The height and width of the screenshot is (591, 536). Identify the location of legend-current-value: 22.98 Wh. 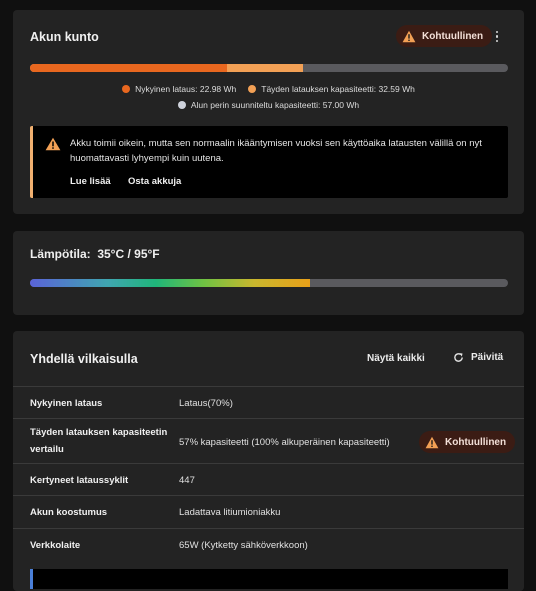
(218, 89).